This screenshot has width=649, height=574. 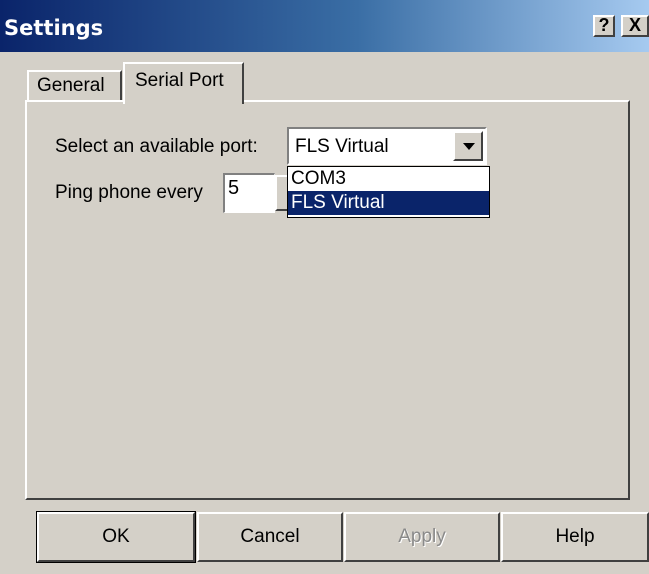 I want to click on title-bar: Settings ? X, so click(x=324, y=26).